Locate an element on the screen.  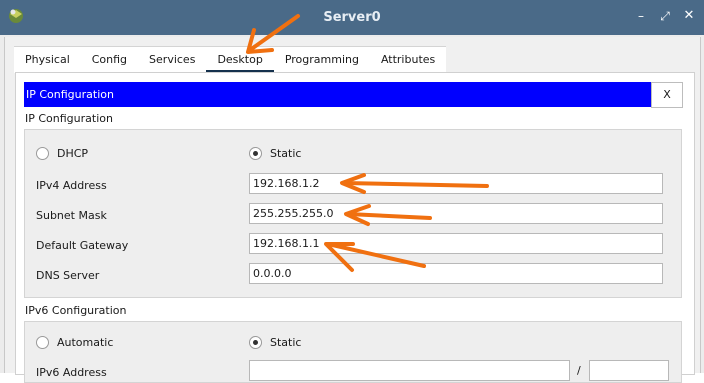
title-bar: Server0 – ⤢ ✕ is located at coordinates (352, 17).